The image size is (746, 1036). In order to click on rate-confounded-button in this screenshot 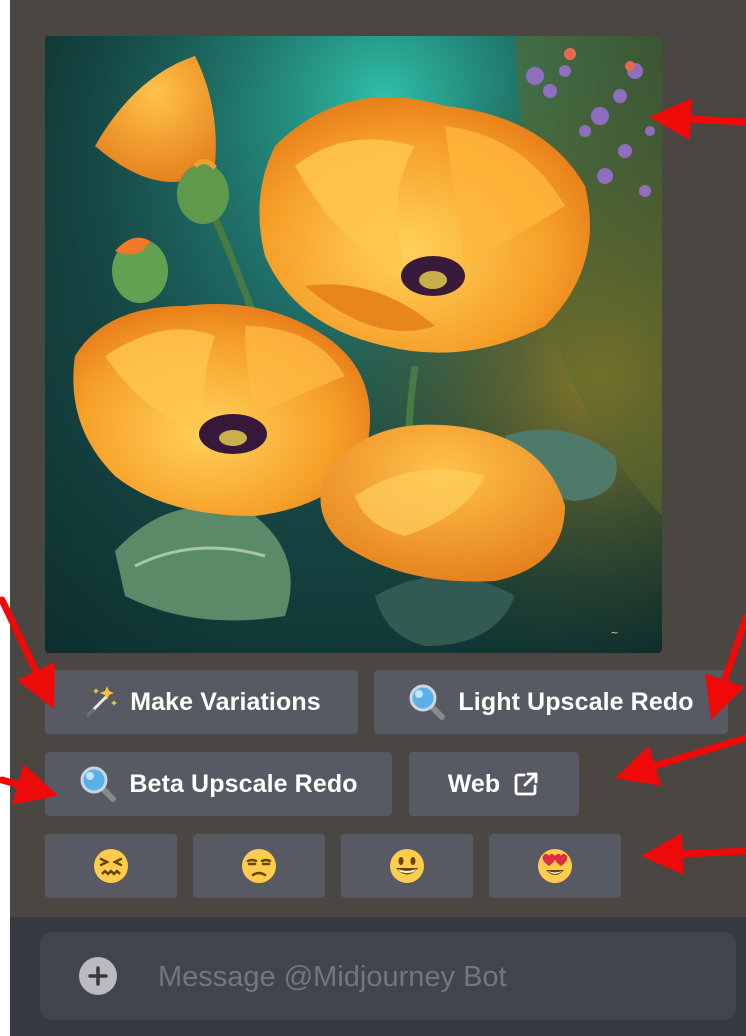, I will do `click(111, 866)`.